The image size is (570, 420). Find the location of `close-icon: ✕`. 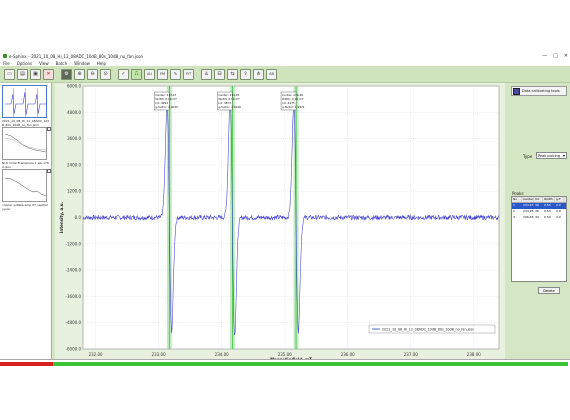

close-icon: ✕ is located at coordinates (566, 56).